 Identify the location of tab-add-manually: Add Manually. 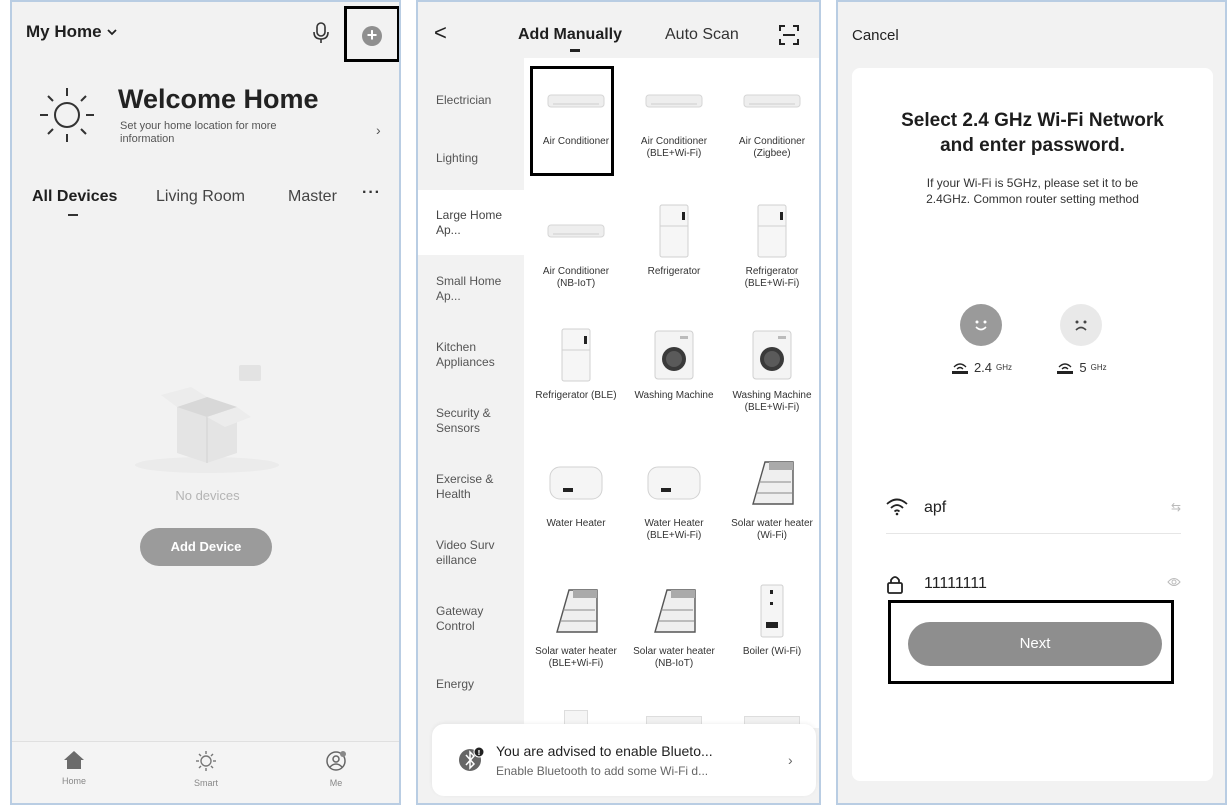
(570, 35).